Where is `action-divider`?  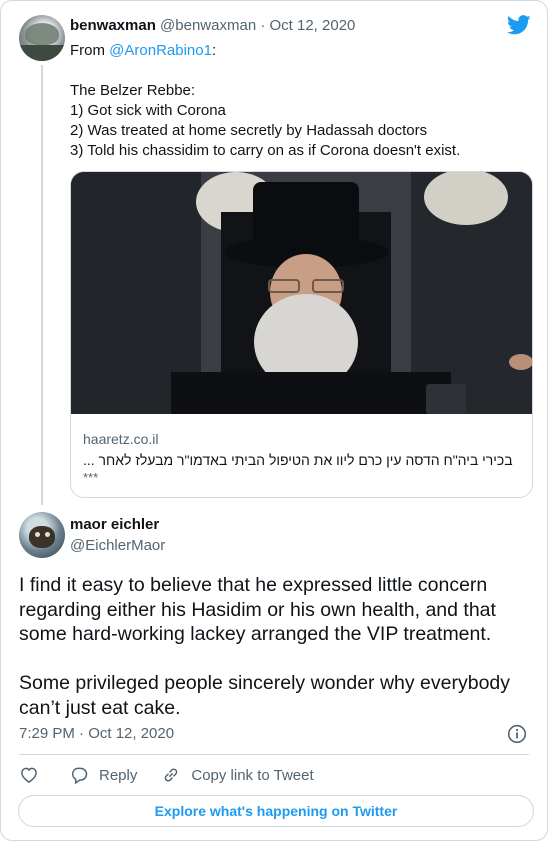 action-divider is located at coordinates (274, 754).